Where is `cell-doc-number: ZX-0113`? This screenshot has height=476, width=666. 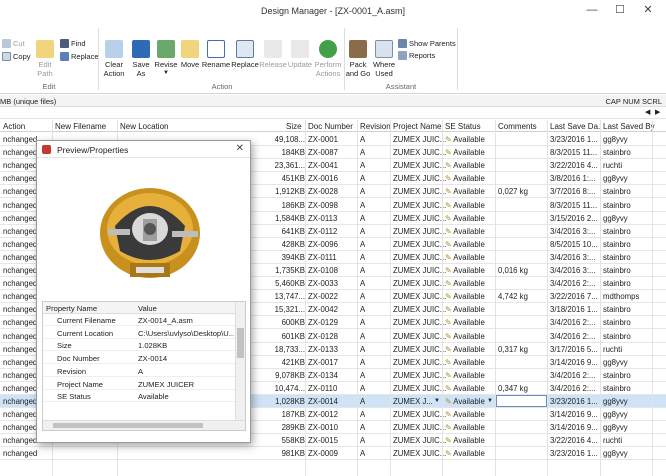 cell-doc-number: ZX-0113 is located at coordinates (323, 218).